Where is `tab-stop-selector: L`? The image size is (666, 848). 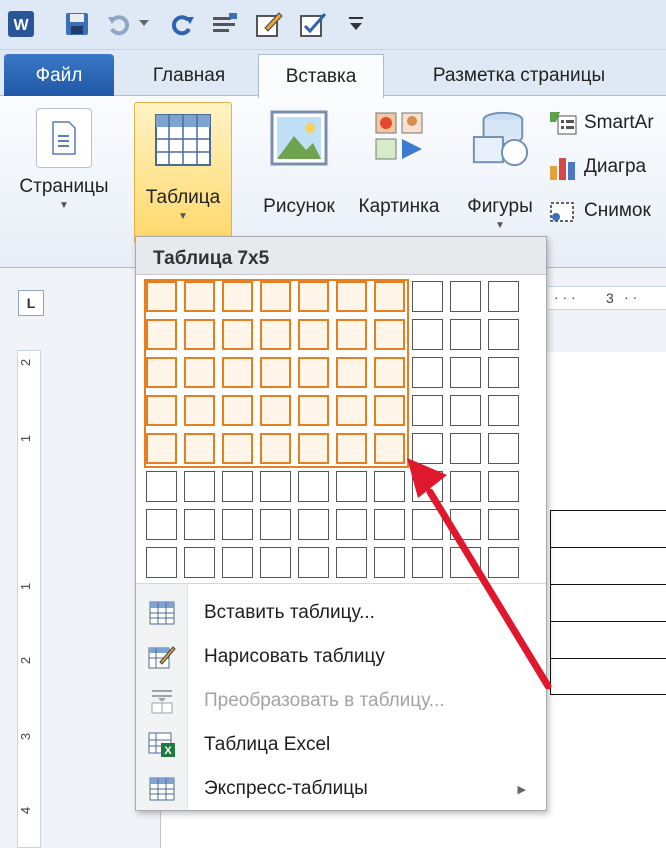 tab-stop-selector: L is located at coordinates (31, 303).